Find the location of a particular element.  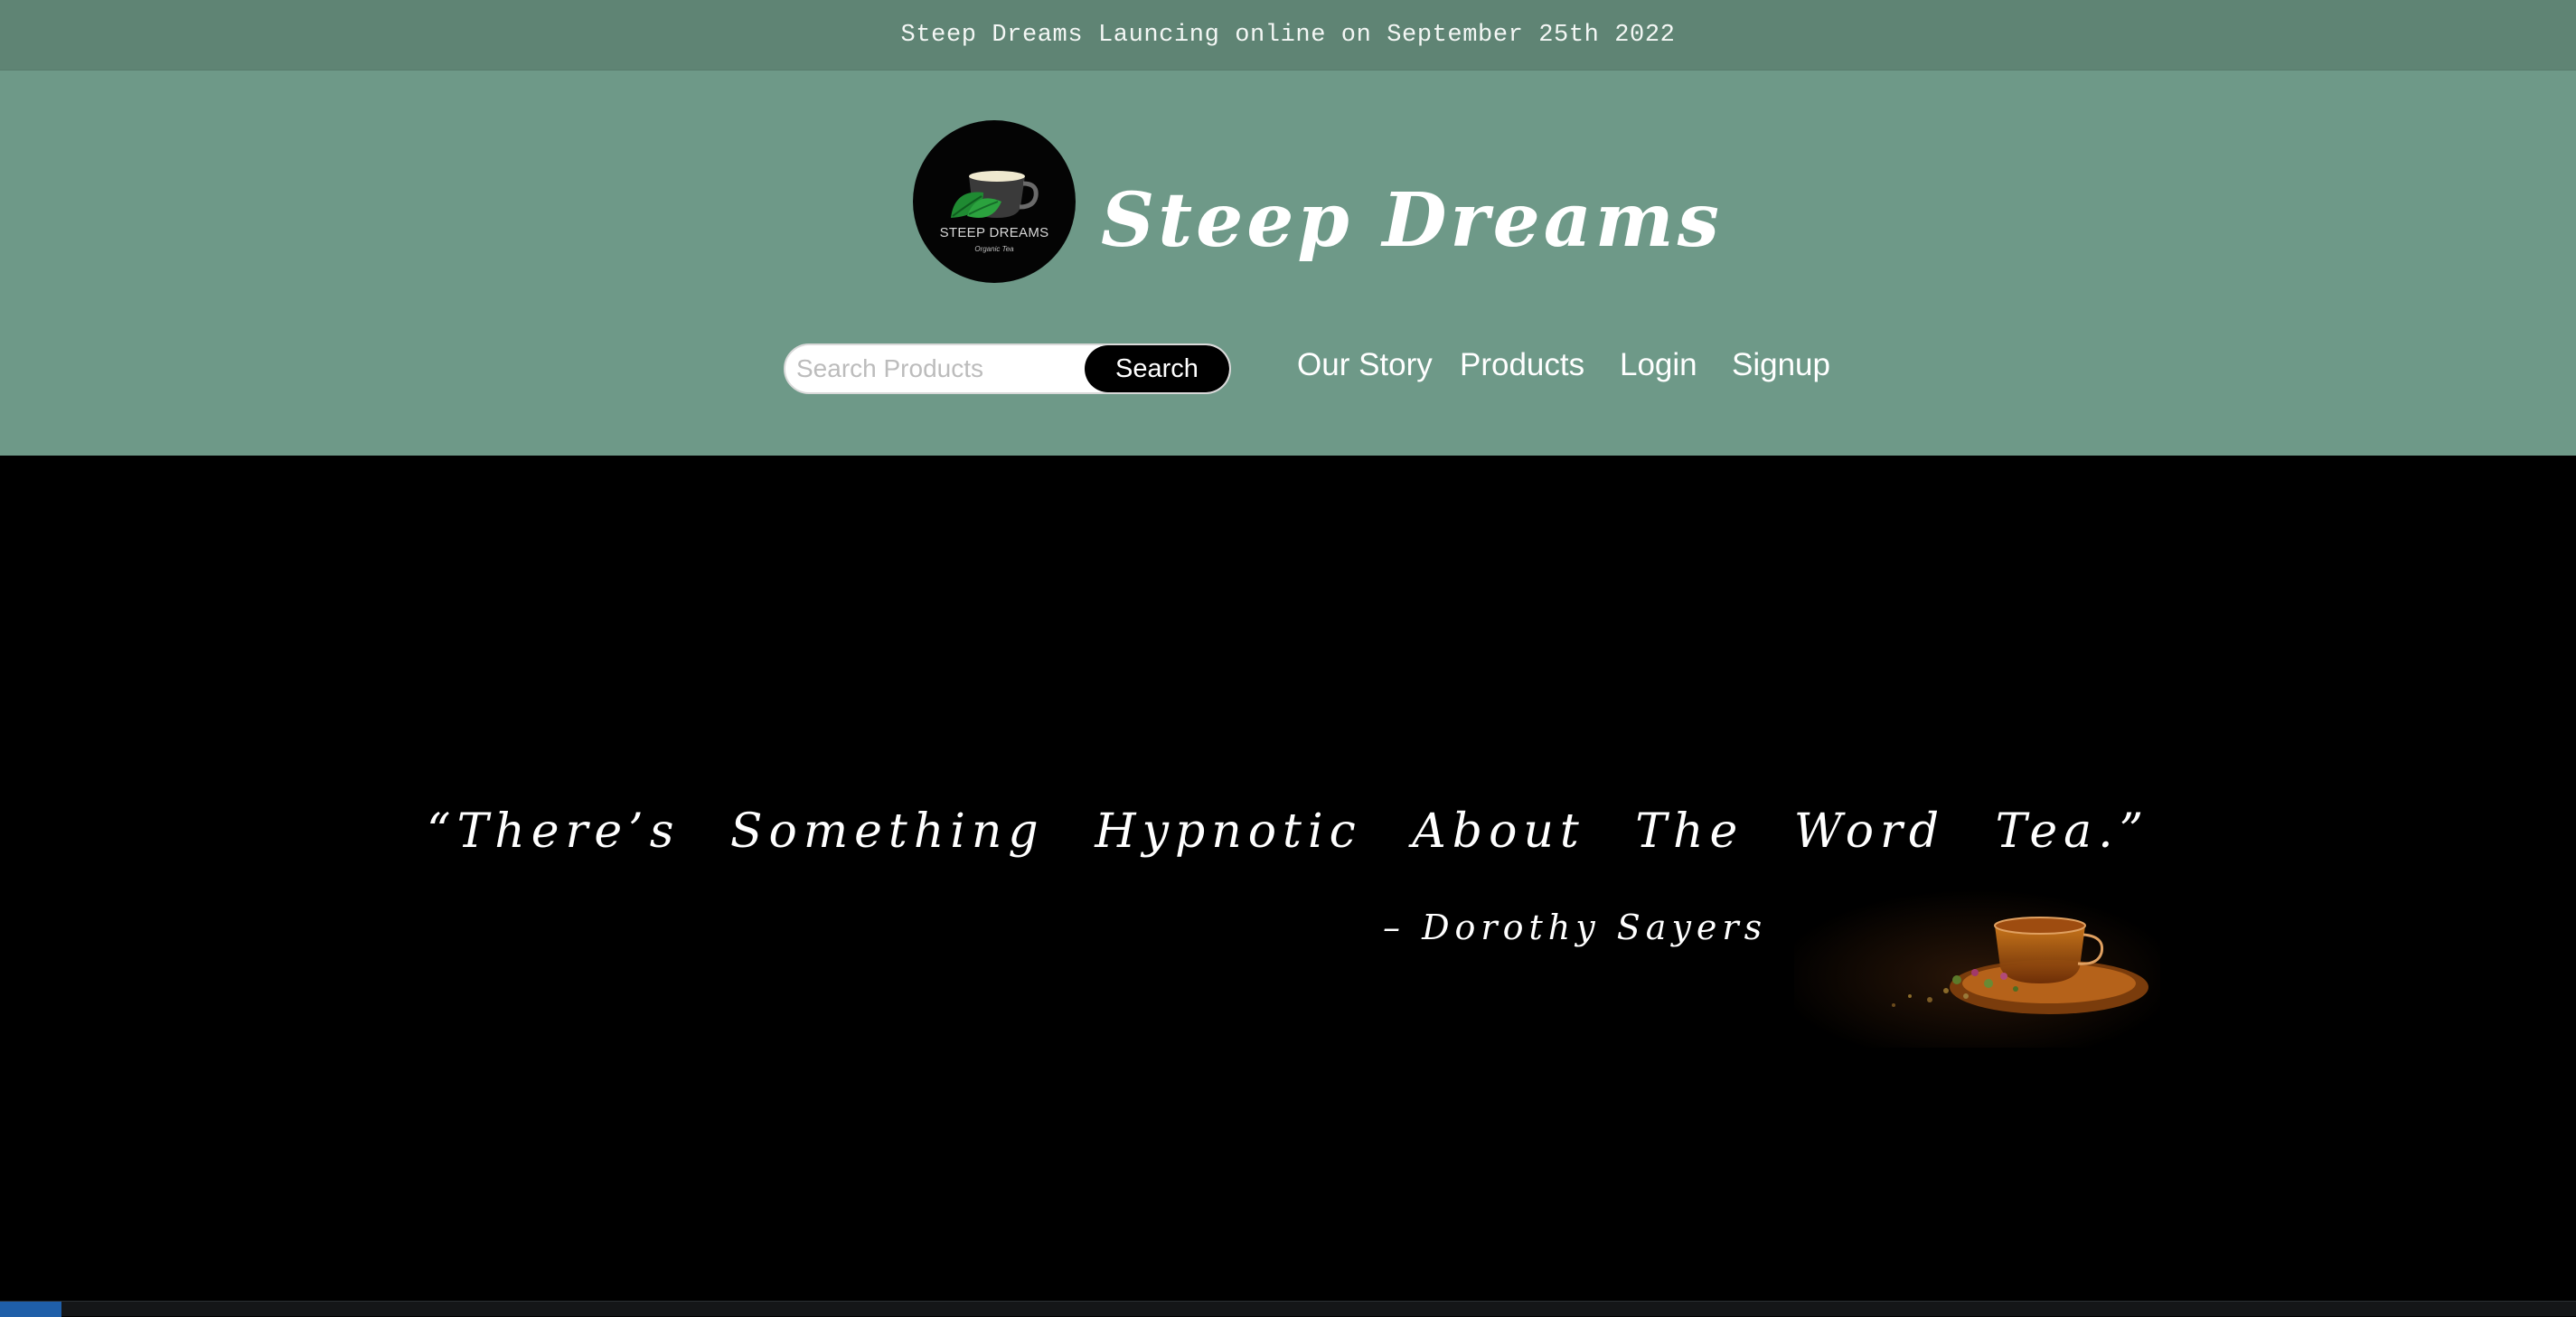

logo-tagline: Organic Tea is located at coordinates (994, 249).